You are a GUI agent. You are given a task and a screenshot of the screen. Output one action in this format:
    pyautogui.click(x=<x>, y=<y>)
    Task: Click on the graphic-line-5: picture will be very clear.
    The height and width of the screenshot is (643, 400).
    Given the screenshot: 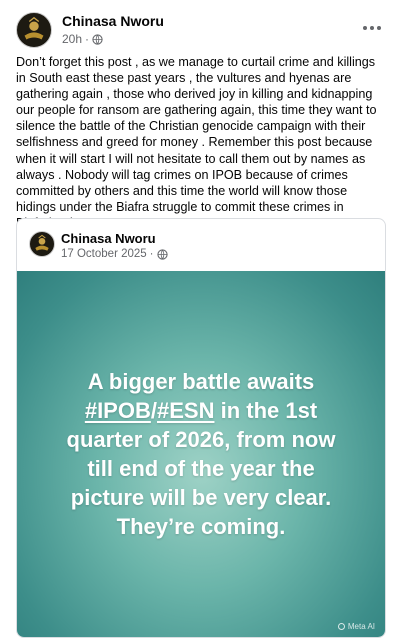 What is the action you would take?
    pyautogui.click(x=201, y=497)
    